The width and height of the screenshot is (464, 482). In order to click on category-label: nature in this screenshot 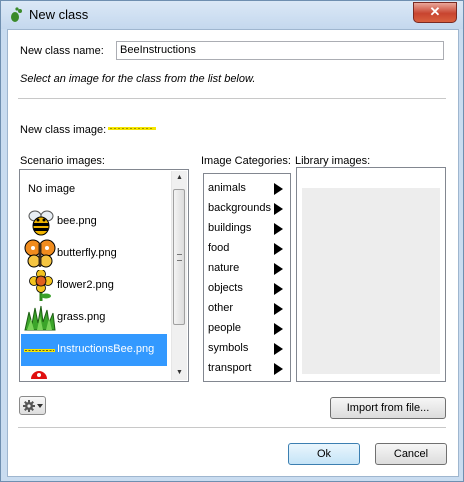, I will do `click(224, 268)`.